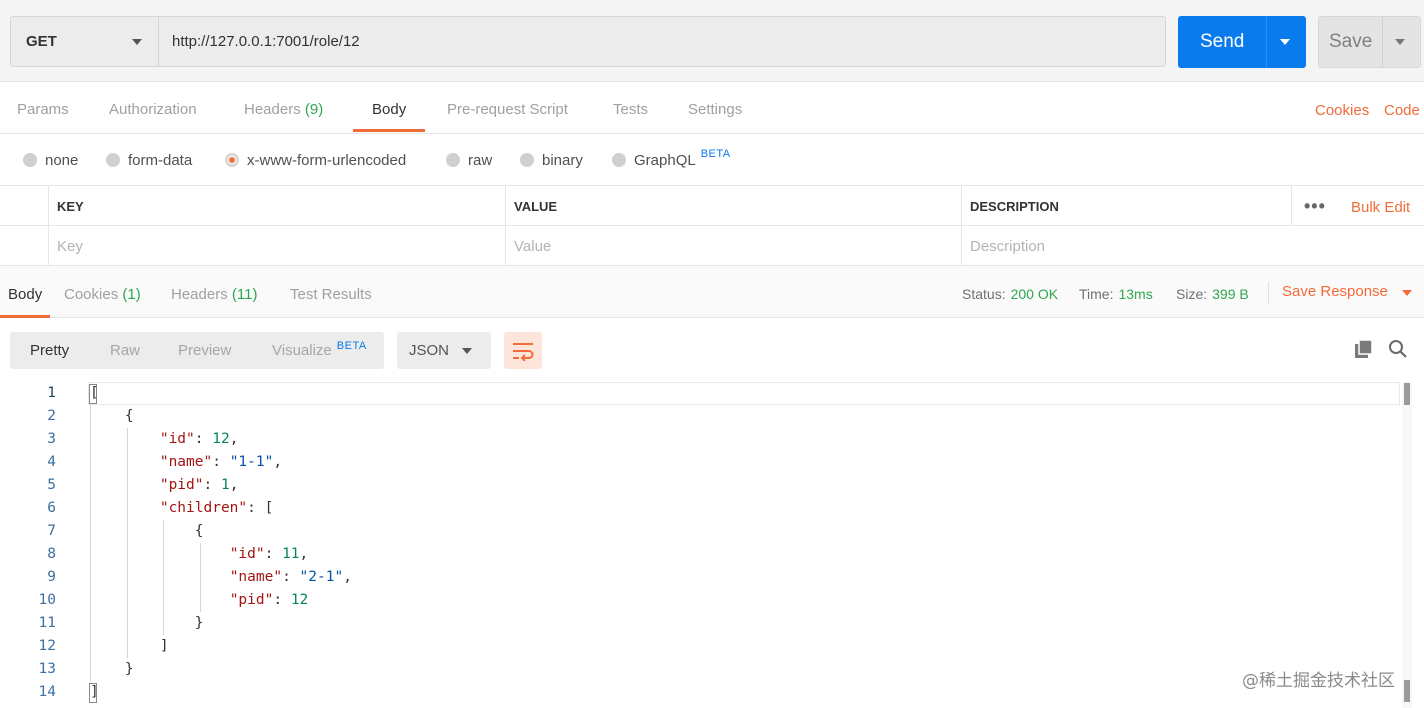  I want to click on copy-icon, so click(1364, 349).